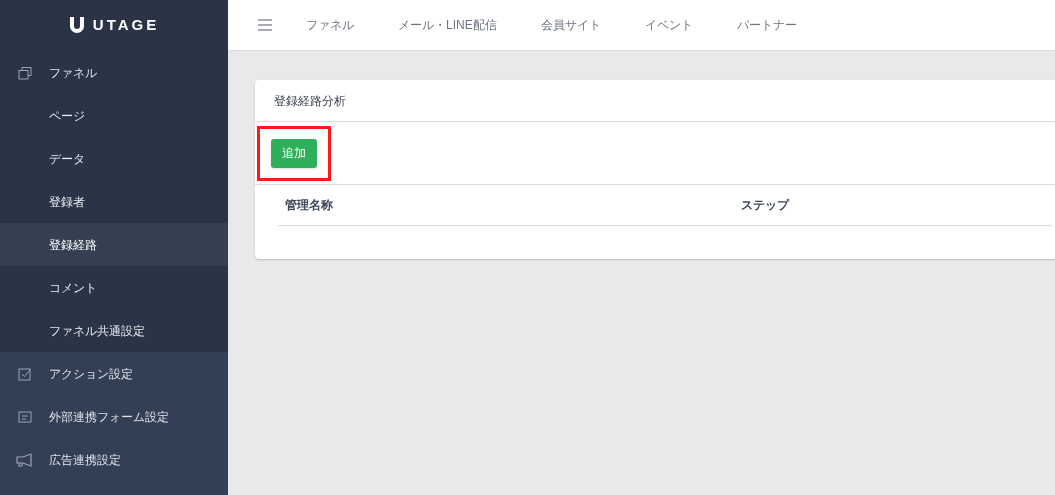 This screenshot has width=1055, height=495. Describe the element at coordinates (67, 158) in the screenshot. I see `sidebar-subitem: データ` at that location.